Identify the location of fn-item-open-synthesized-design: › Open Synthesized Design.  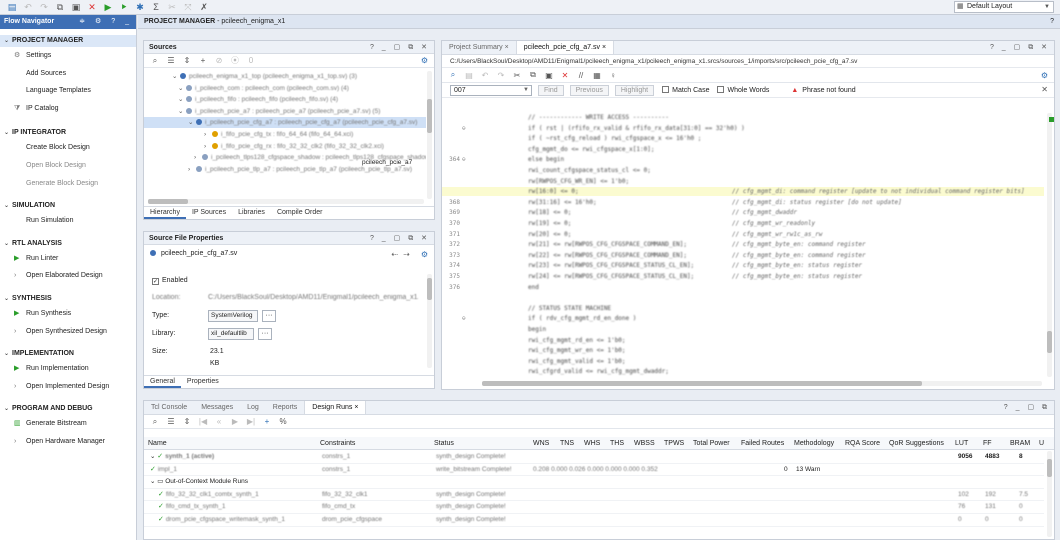
(68, 332).